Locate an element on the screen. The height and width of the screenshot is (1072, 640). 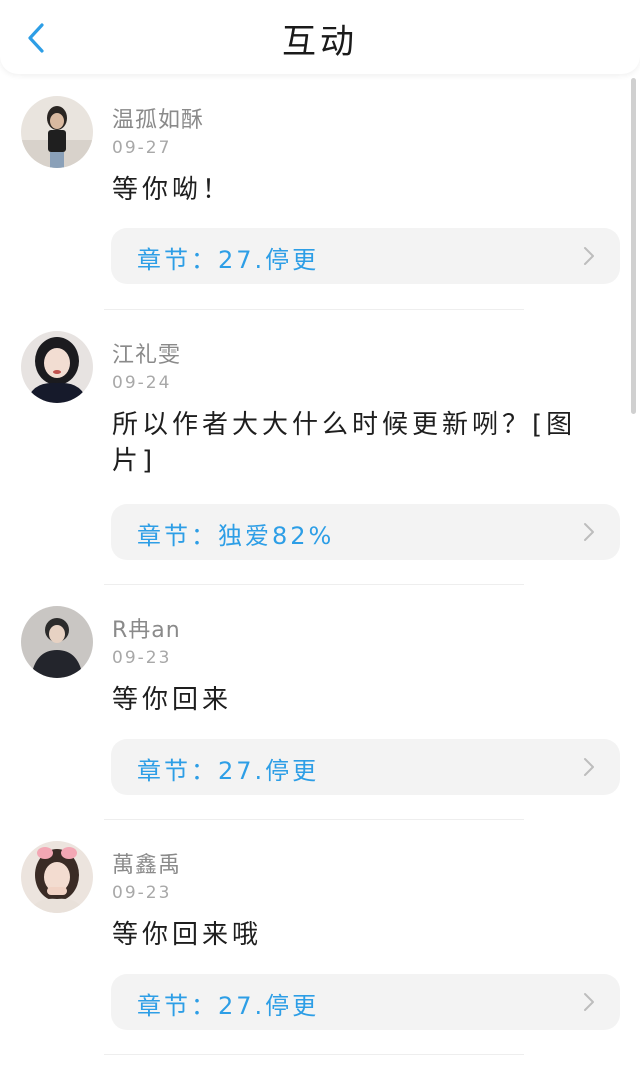
comment-text: 所以作者大大什么时候更新咧？[图片] is located at coordinates (344, 443).